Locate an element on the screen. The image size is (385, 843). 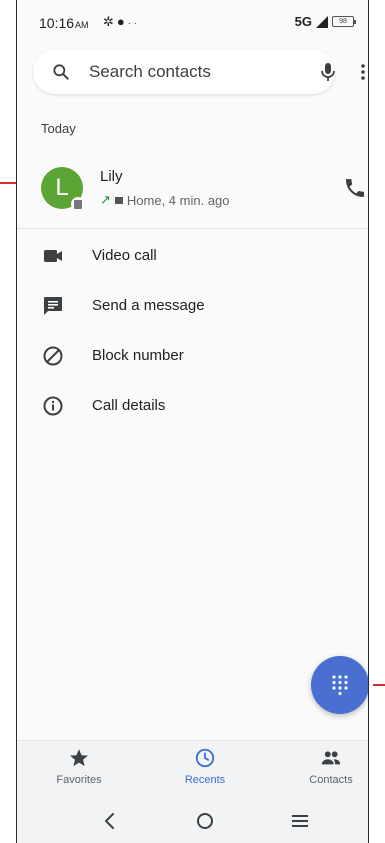
sim-card-icon is located at coordinates (118, 200).